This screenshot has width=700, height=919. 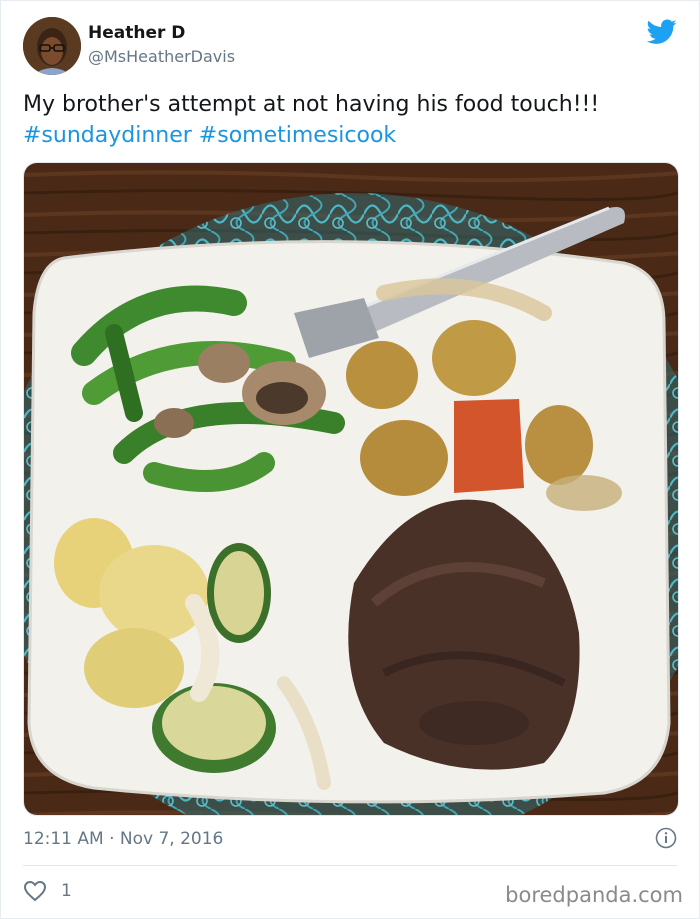 I want to click on avatar-photo, so click(x=52, y=46).